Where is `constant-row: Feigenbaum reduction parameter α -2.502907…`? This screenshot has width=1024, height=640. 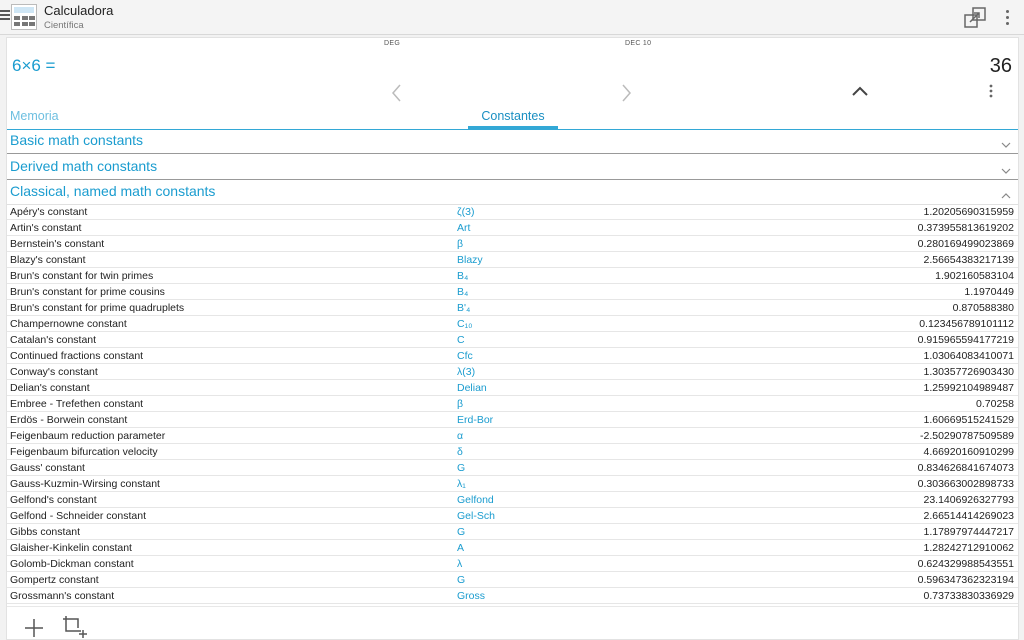 constant-row: Feigenbaum reduction parameter α -2.502907… is located at coordinates (512, 436).